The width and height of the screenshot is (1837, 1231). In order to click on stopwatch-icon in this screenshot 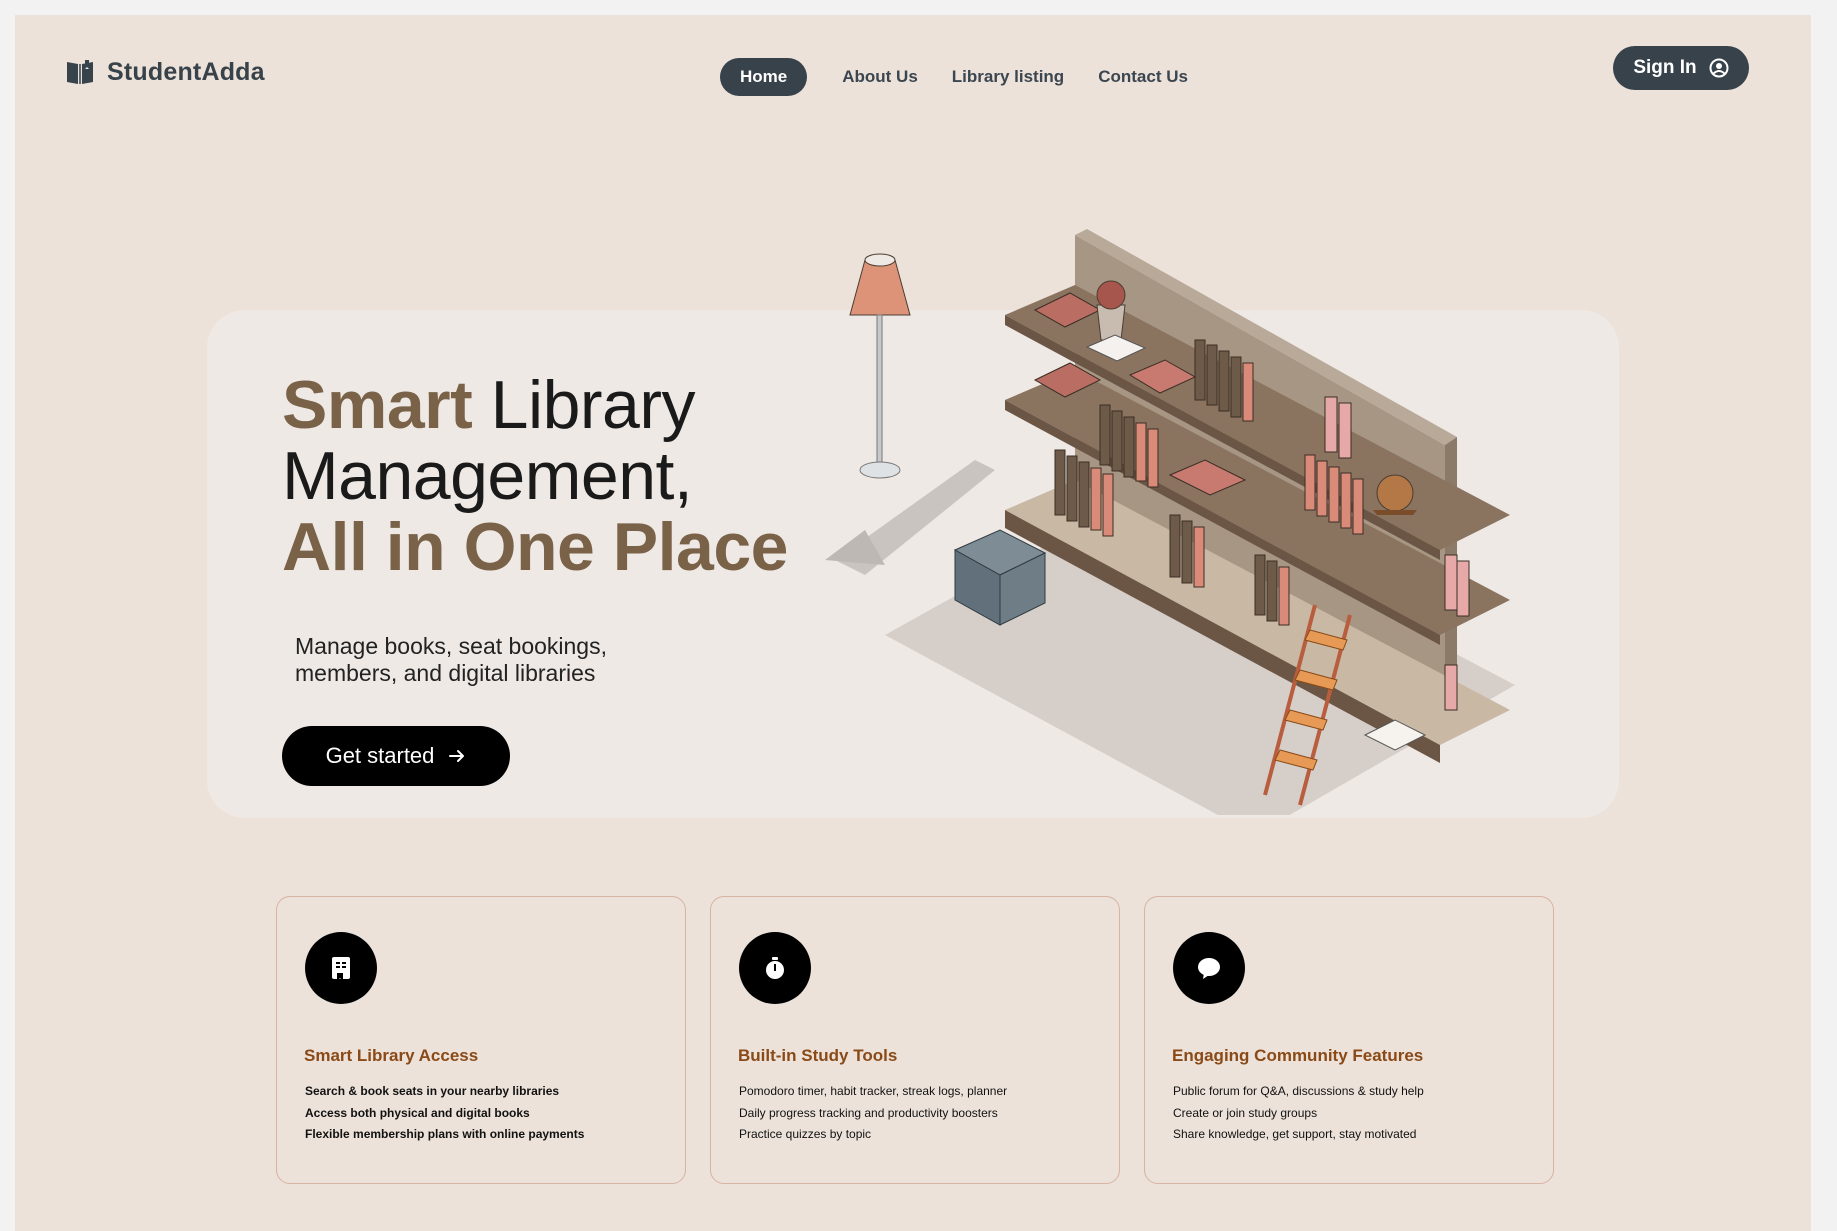, I will do `click(775, 968)`.